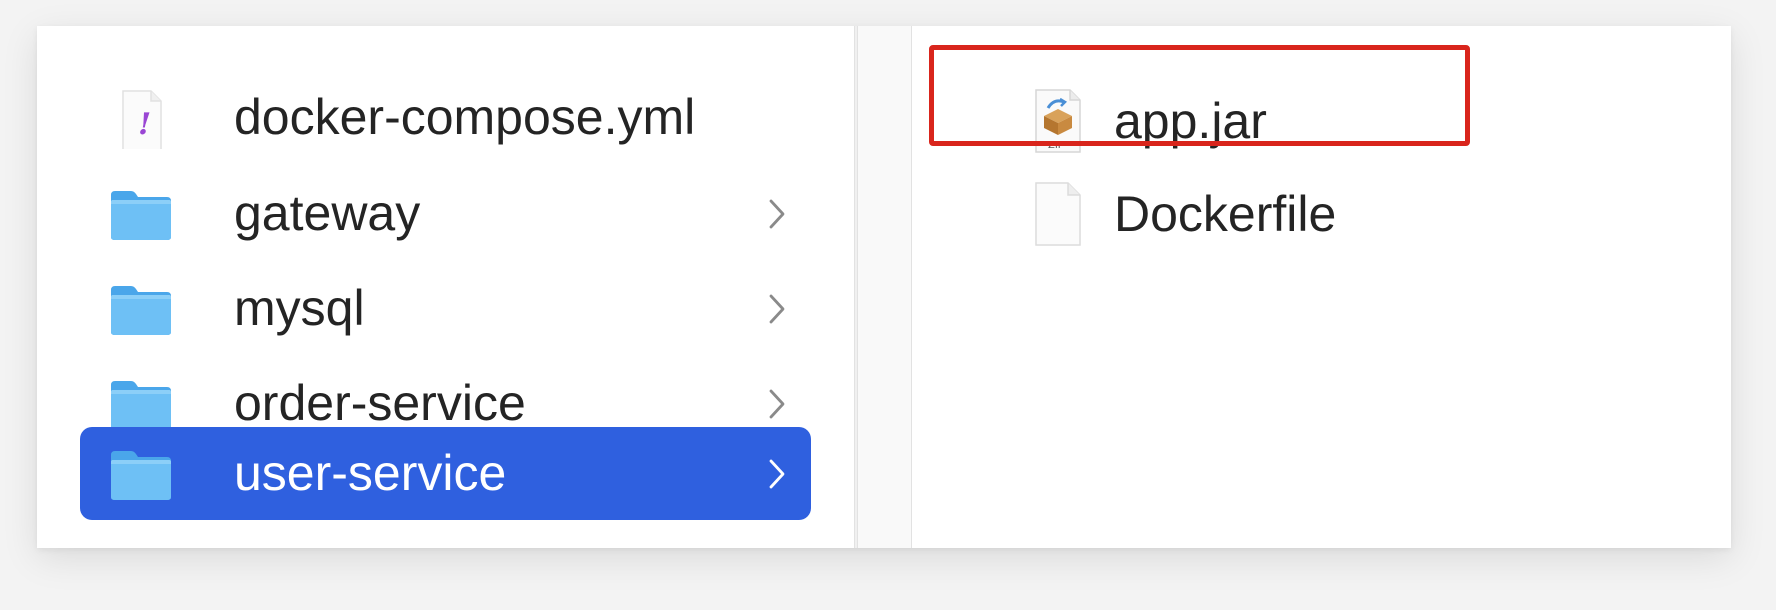  I want to click on column-gap, so click(885, 287).